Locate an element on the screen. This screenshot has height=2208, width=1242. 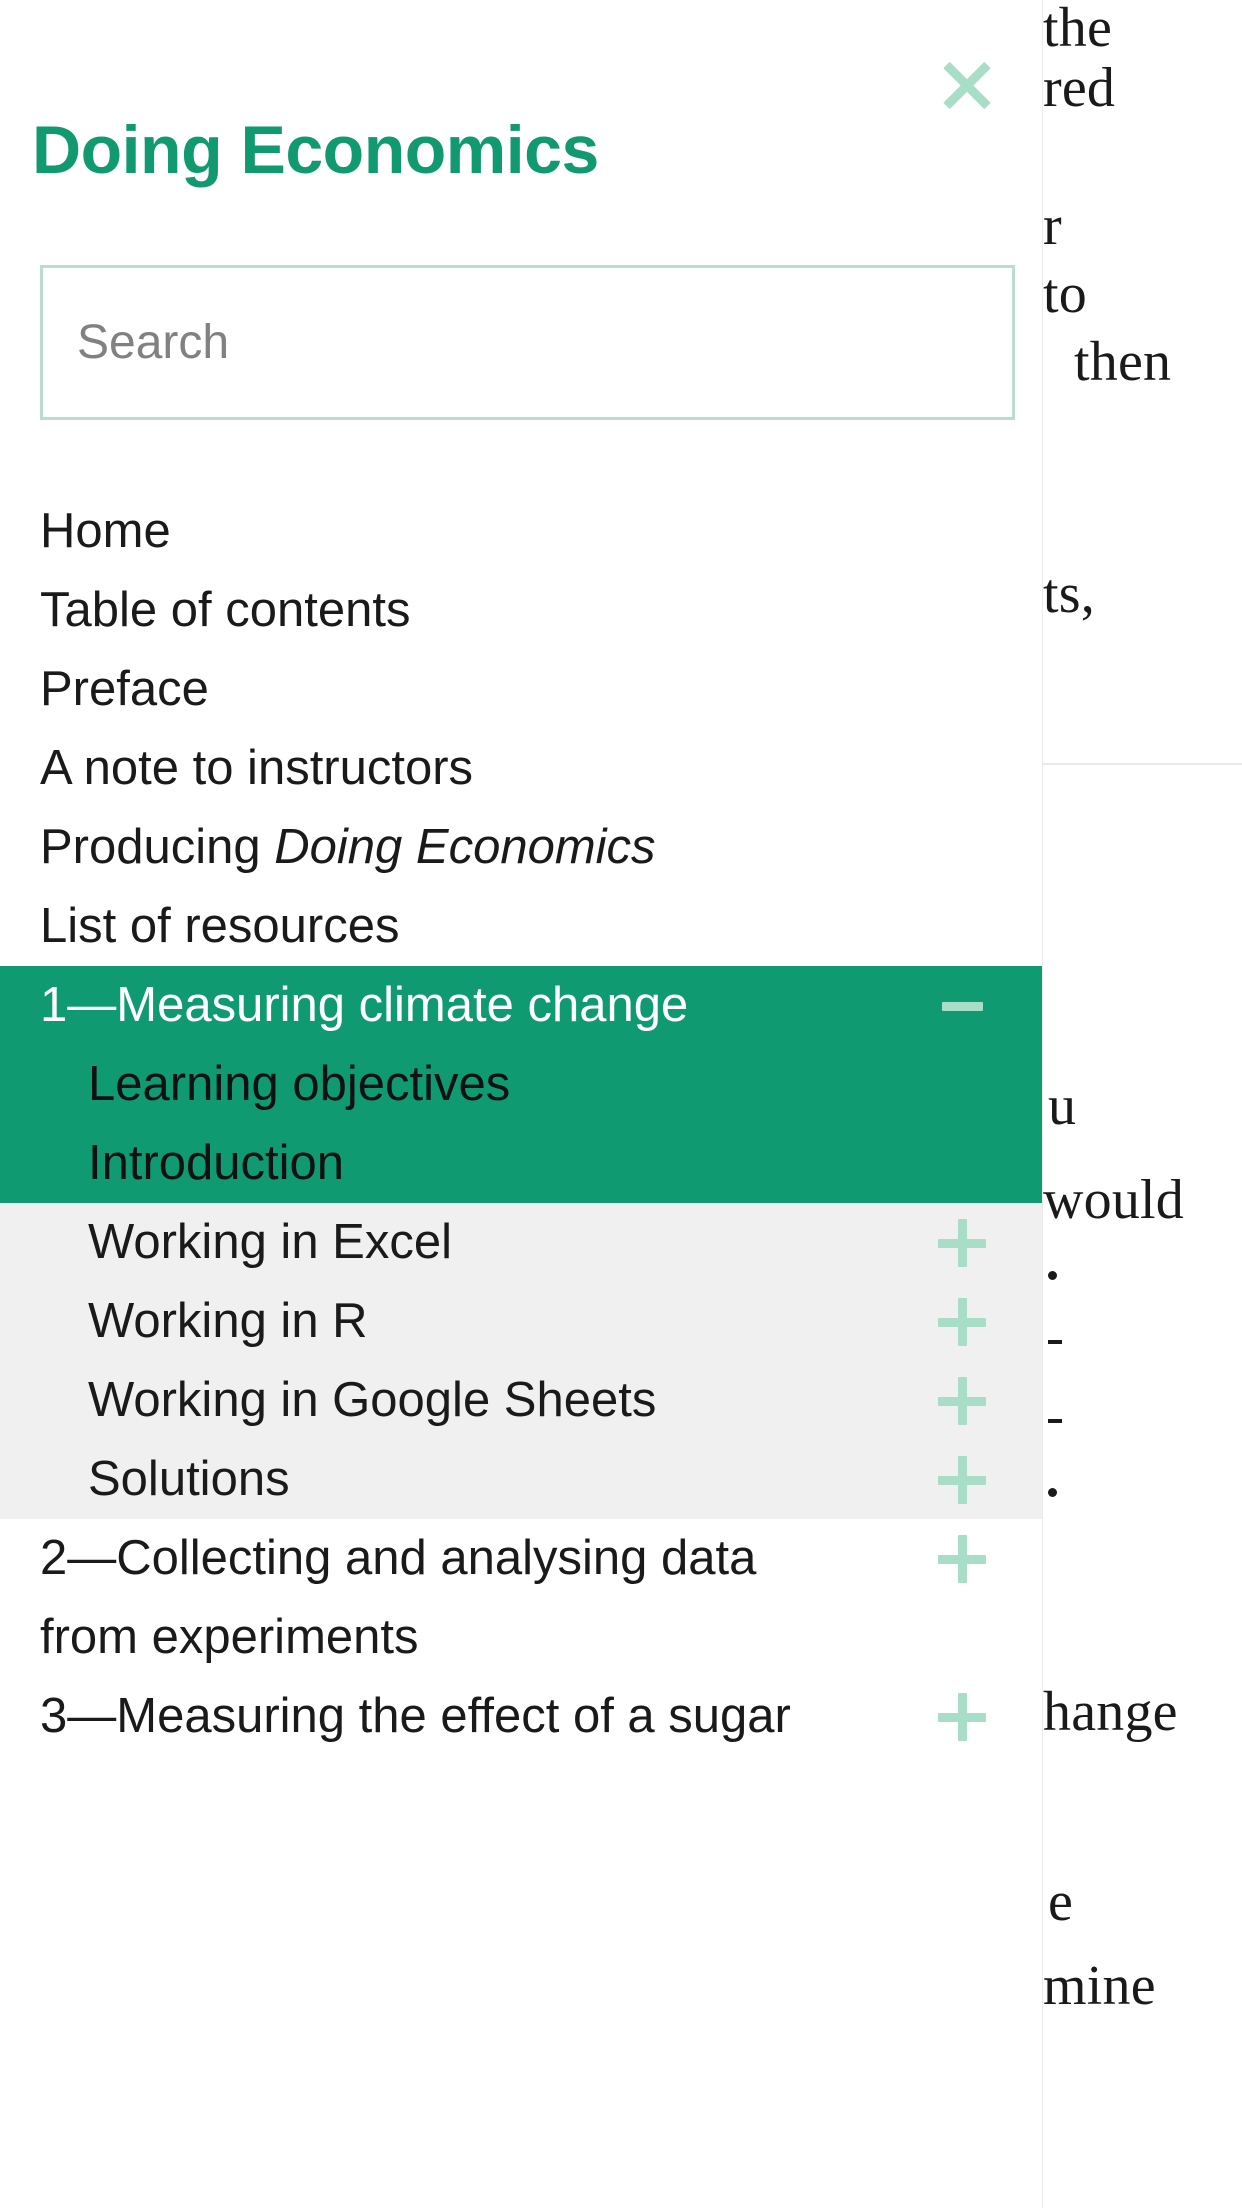
sidebar-item-label: Working in Excel is located at coordinates (270, 1242).